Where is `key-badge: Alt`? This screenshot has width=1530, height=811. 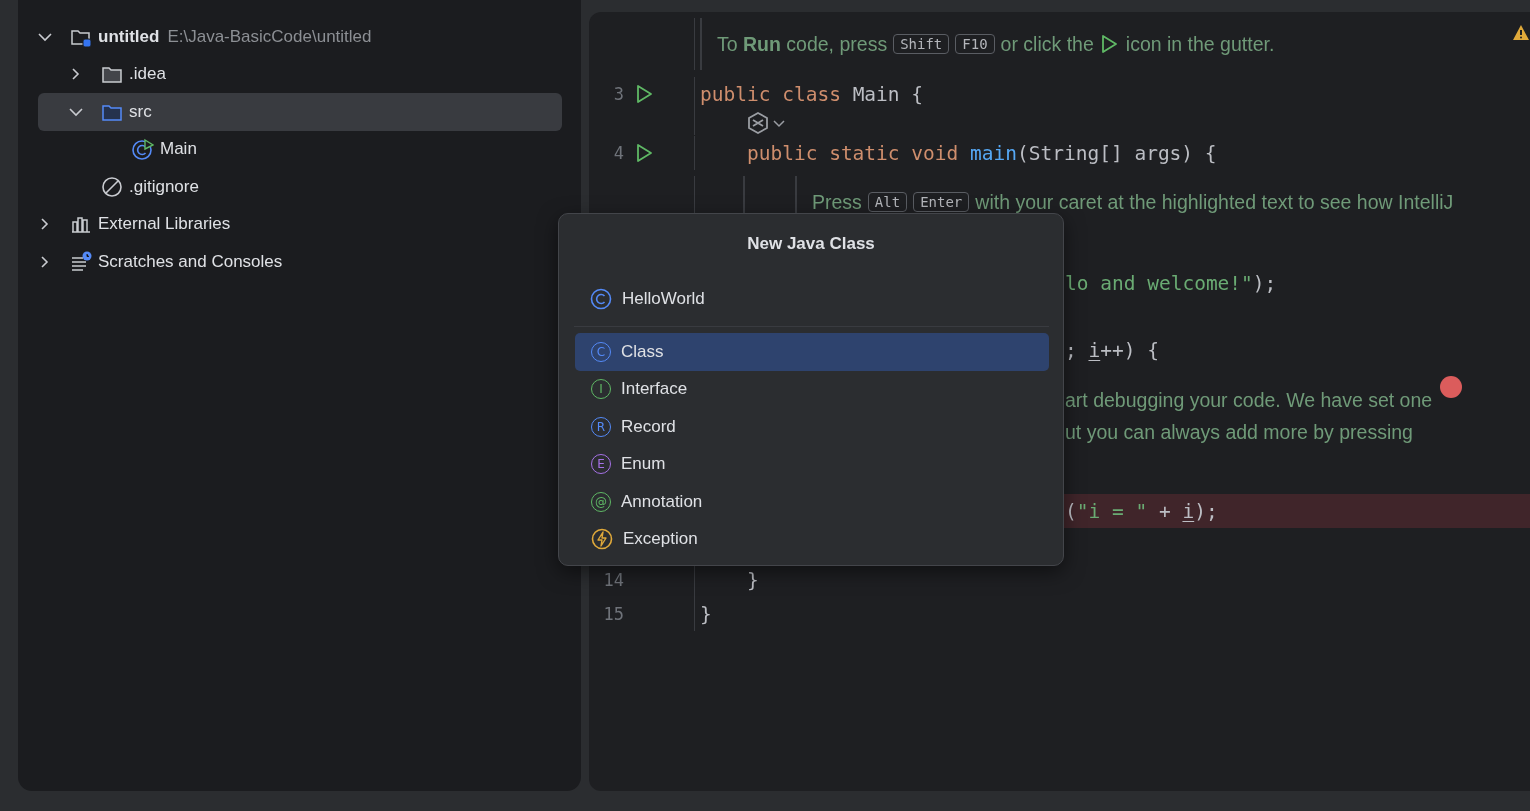
key-badge: Alt is located at coordinates (887, 202).